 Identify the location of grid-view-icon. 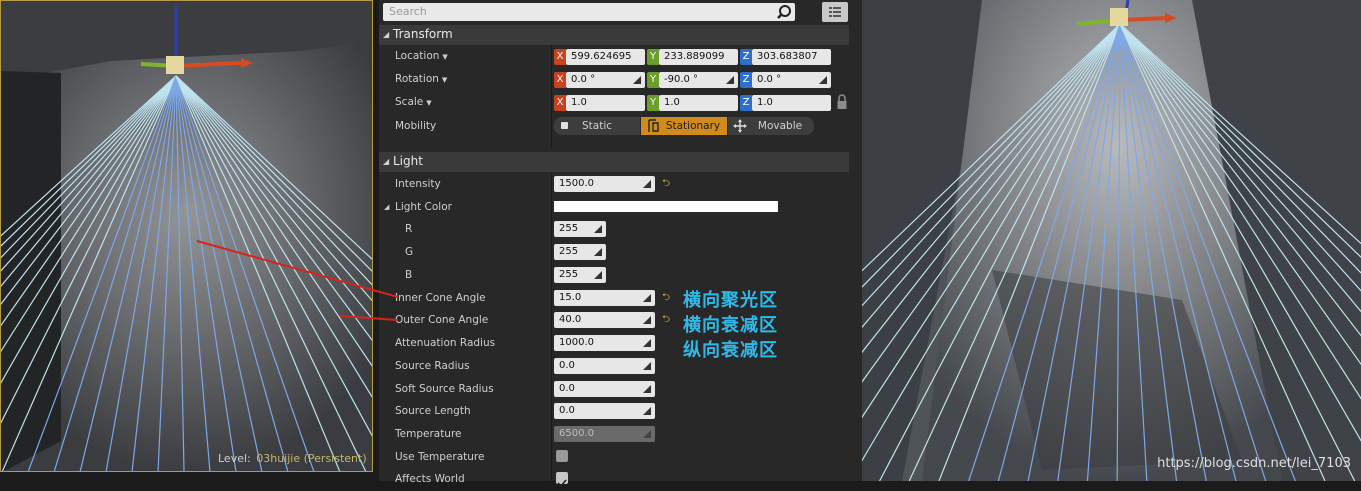
(835, 12).